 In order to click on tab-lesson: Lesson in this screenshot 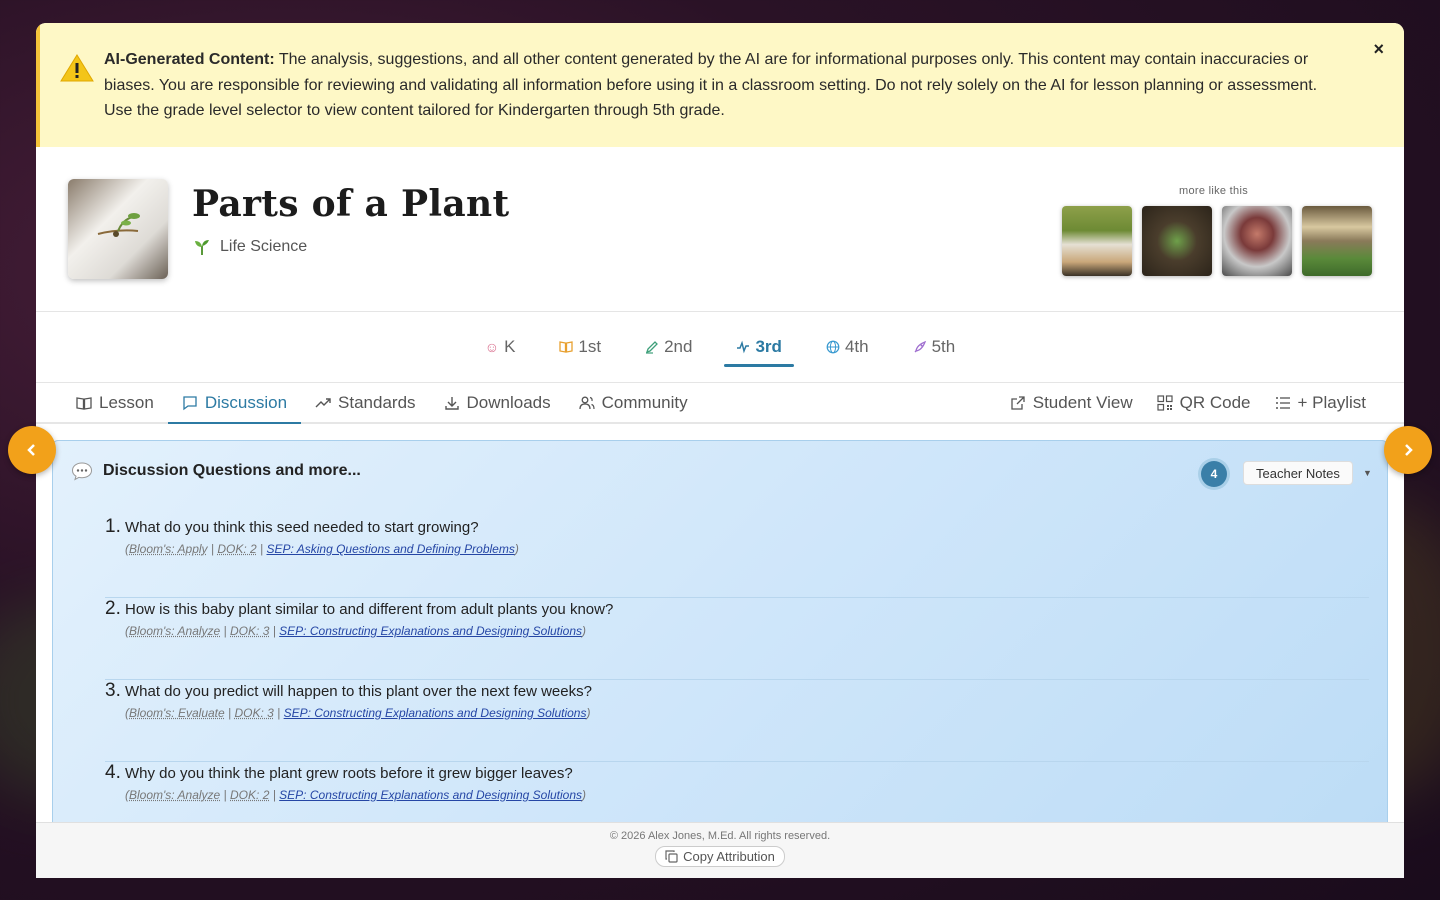, I will do `click(115, 402)`.